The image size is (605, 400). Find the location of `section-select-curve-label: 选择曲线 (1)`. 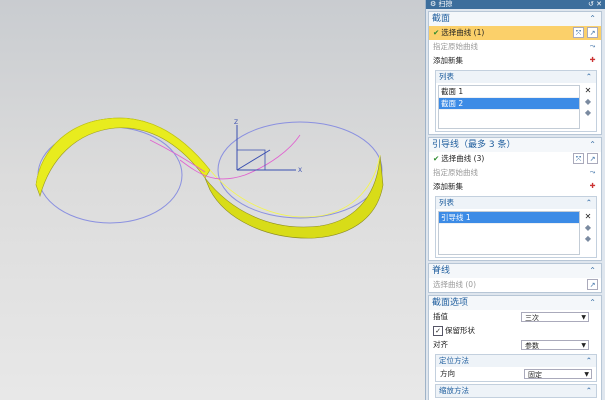

section-select-curve-label: 选择曲线 (1) is located at coordinates (463, 32).